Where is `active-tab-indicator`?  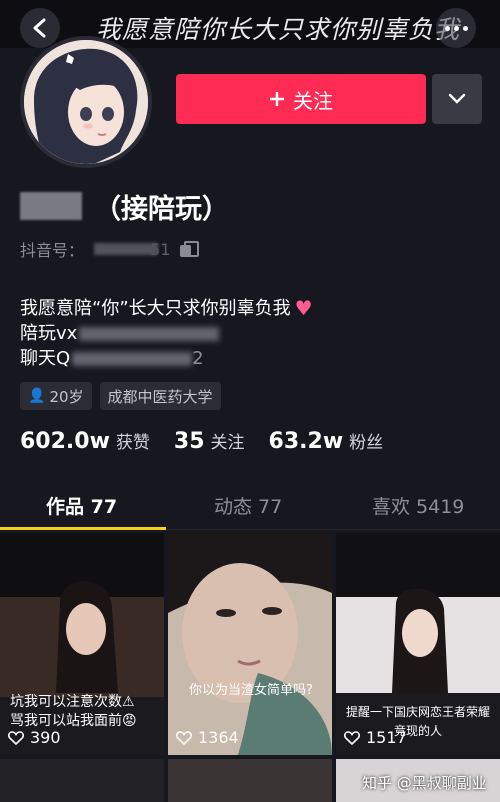
active-tab-indicator is located at coordinates (83, 528).